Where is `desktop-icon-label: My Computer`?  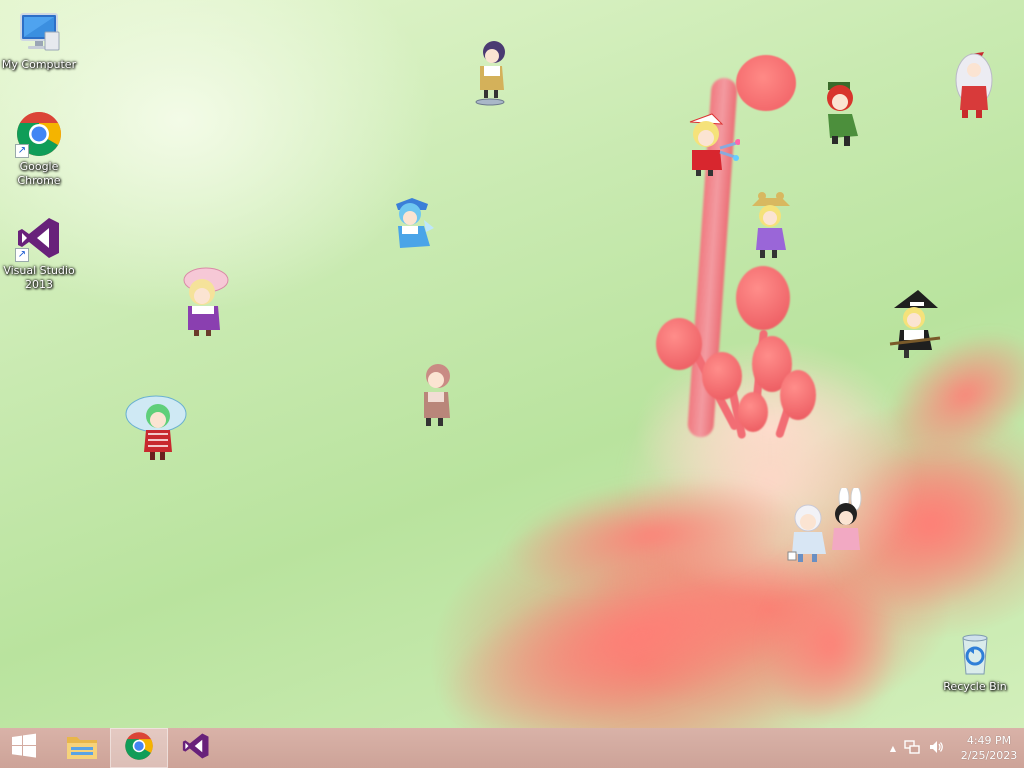
desktop-icon-label: My Computer is located at coordinates (39, 64).